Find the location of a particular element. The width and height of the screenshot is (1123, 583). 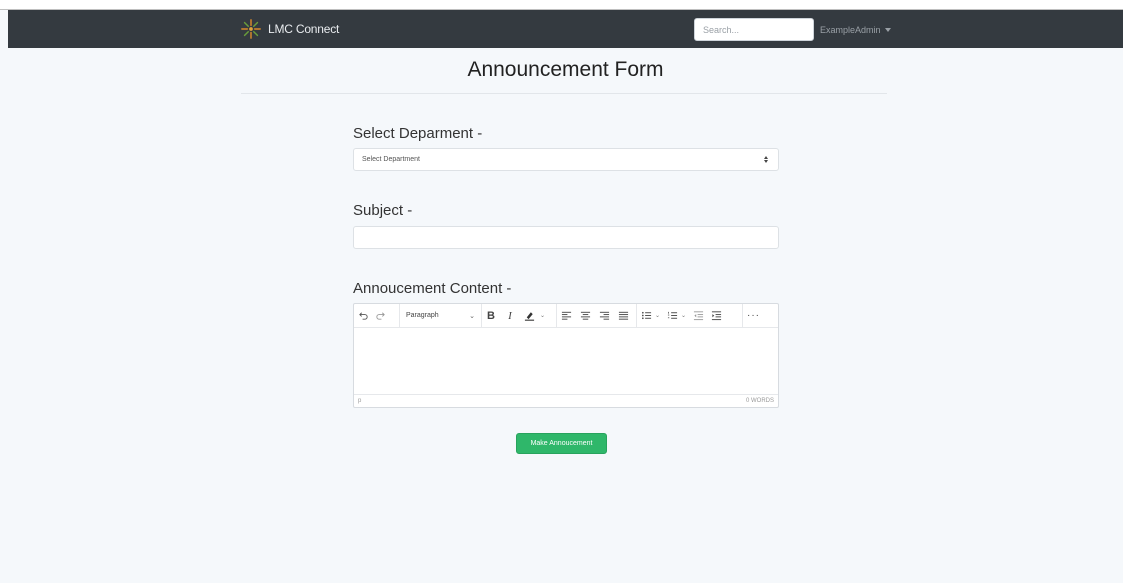

user-dropdown: ExampleAdmin is located at coordinates (855, 30).